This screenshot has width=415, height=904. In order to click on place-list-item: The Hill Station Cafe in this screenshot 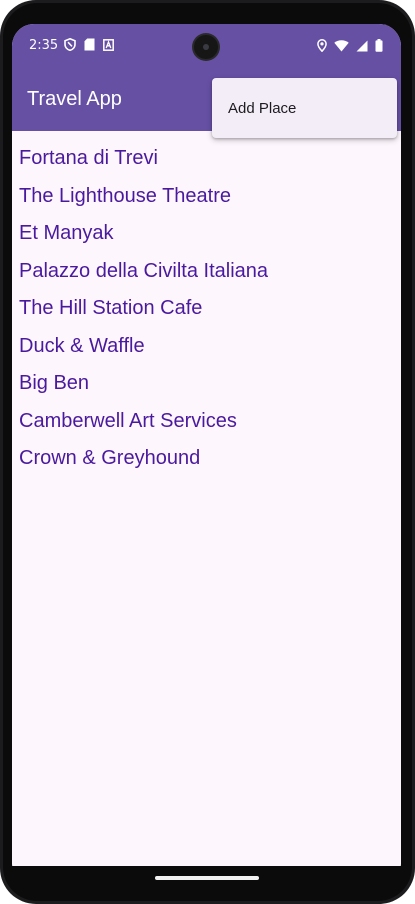, I will do `click(206, 310)`.